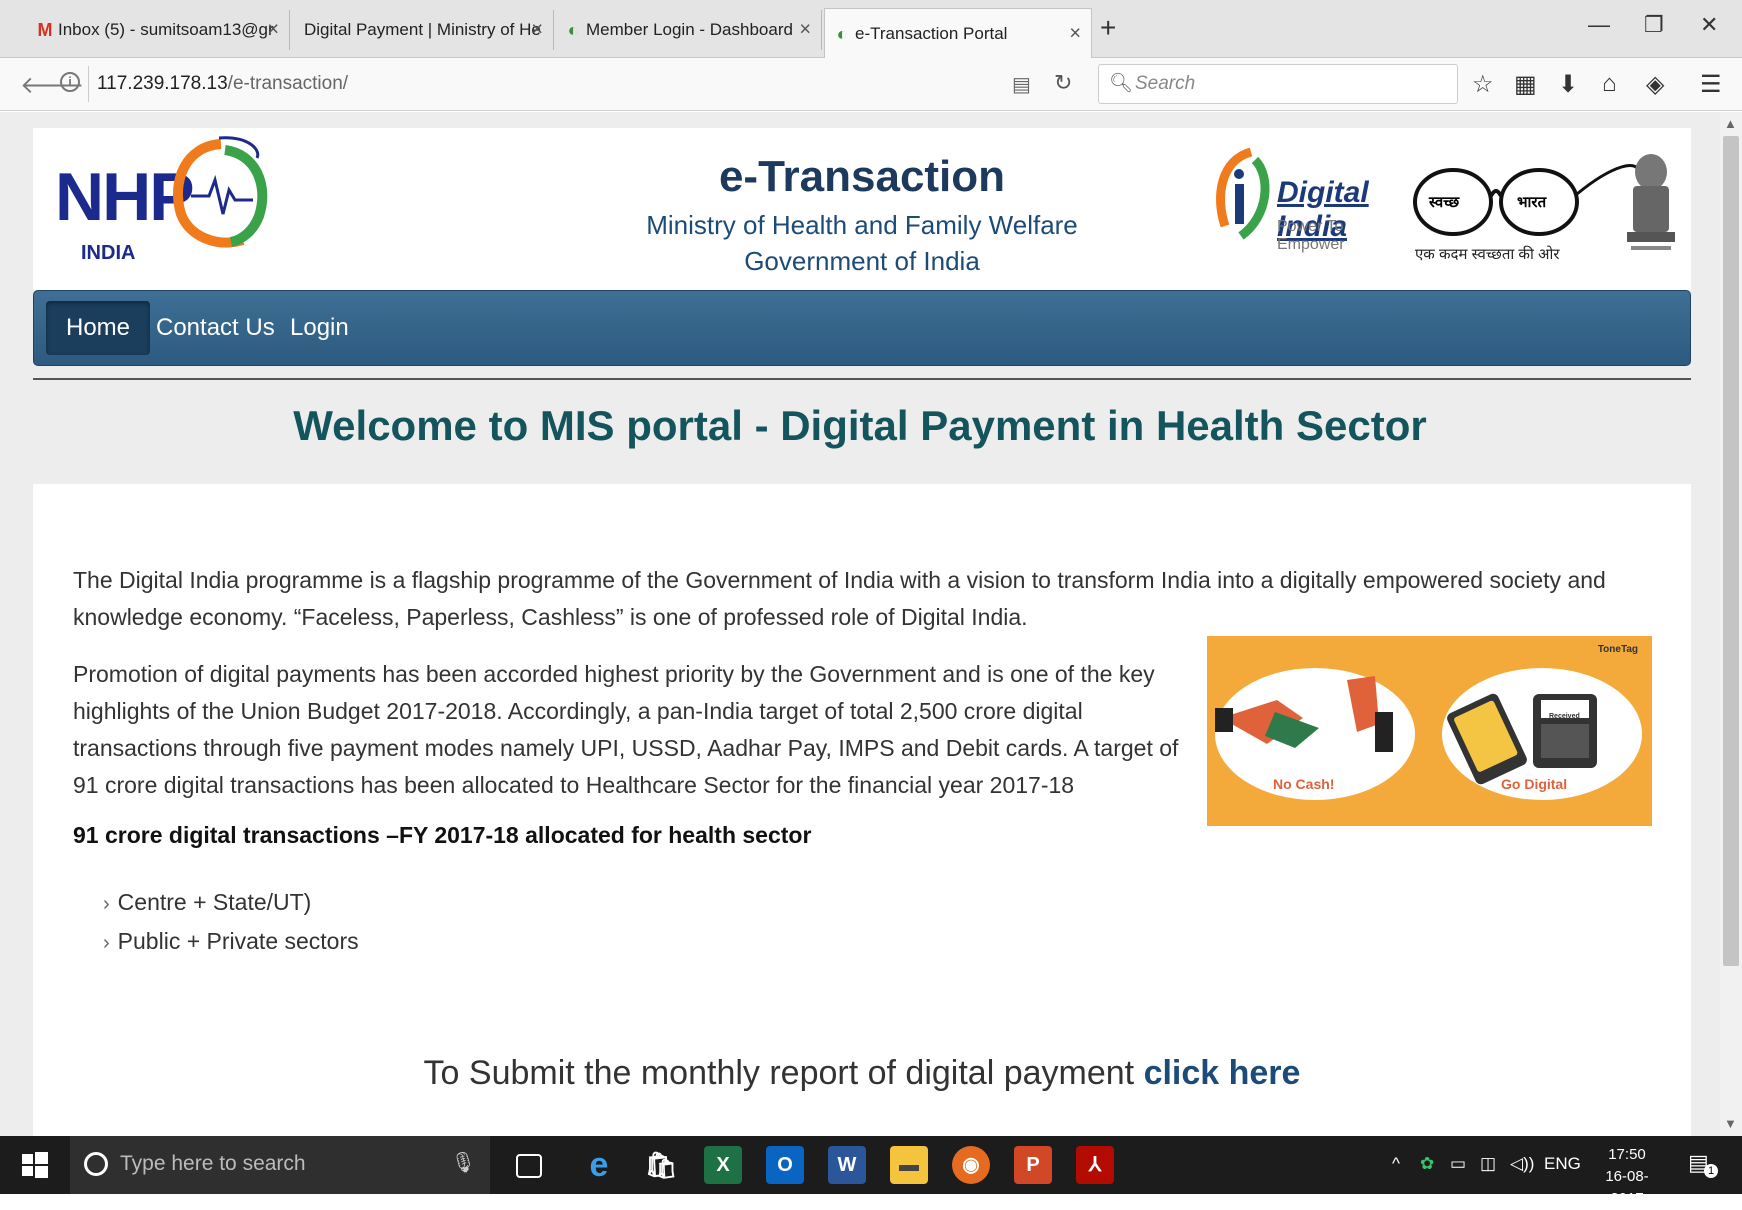  I want to click on cortana-icon, so click(96, 1164).